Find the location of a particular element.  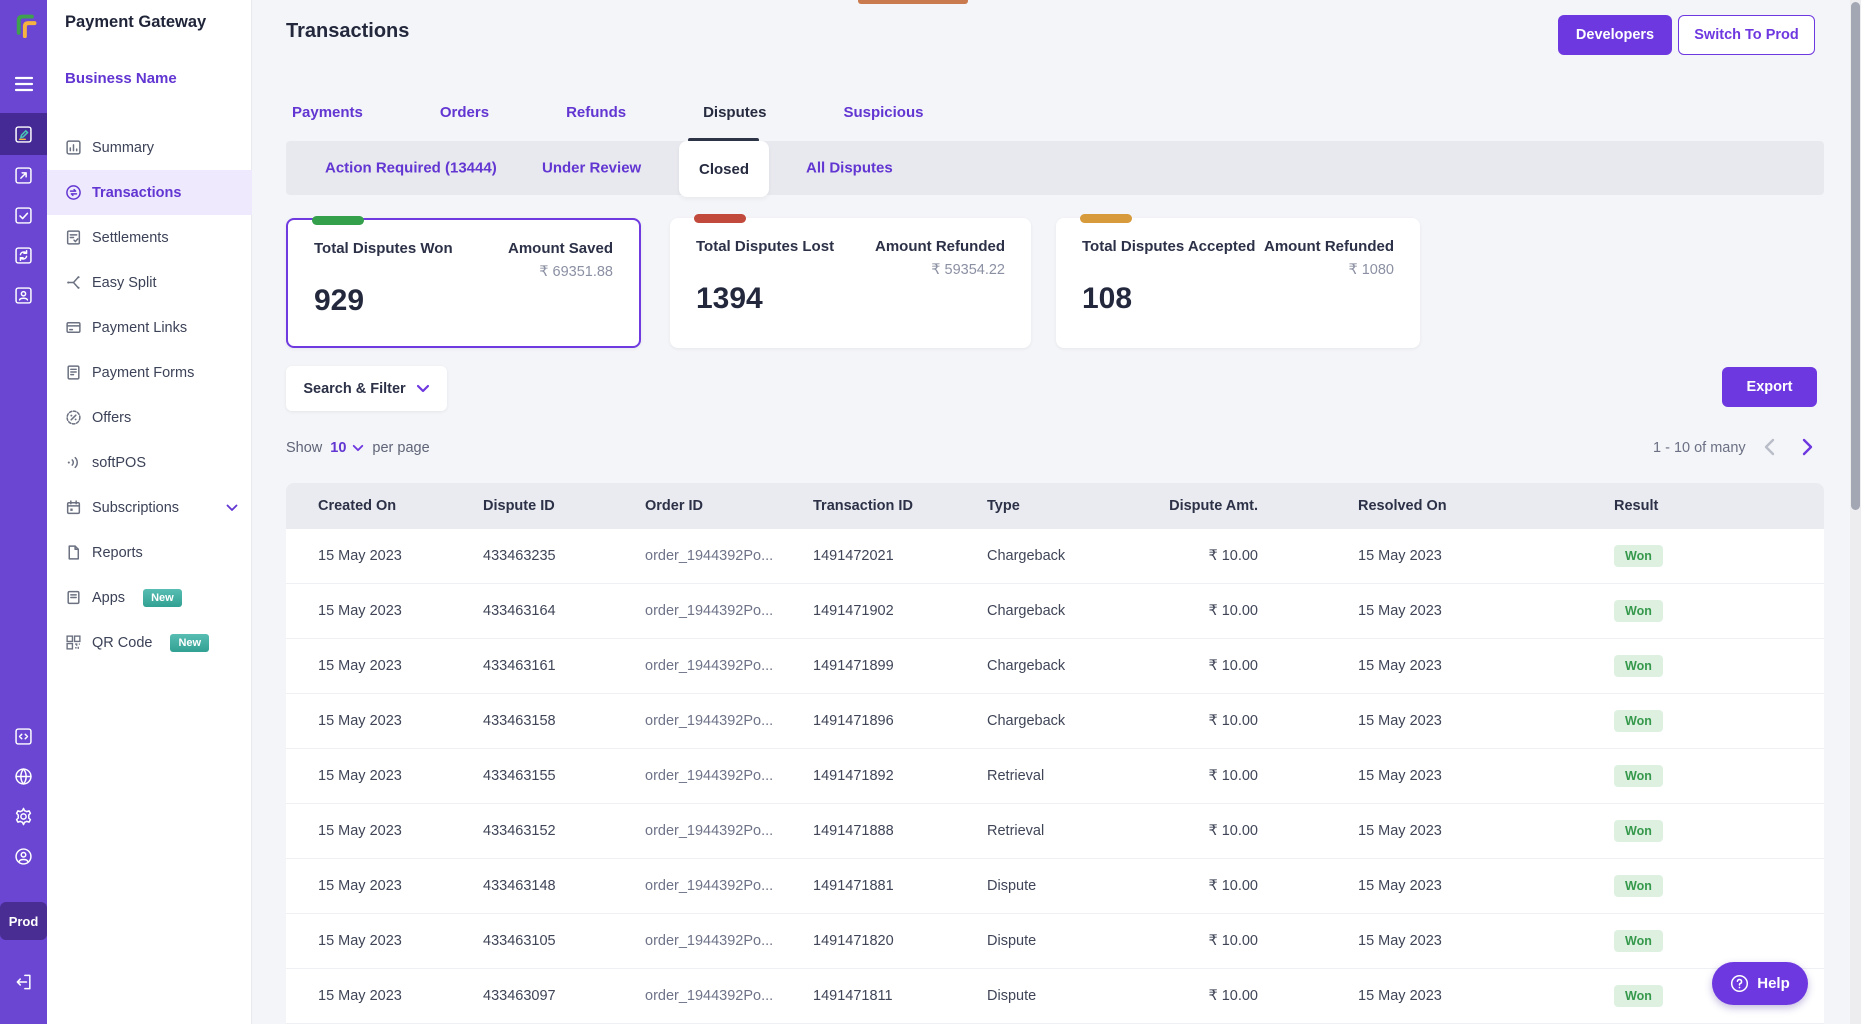

code-icon is located at coordinates (23, 736).